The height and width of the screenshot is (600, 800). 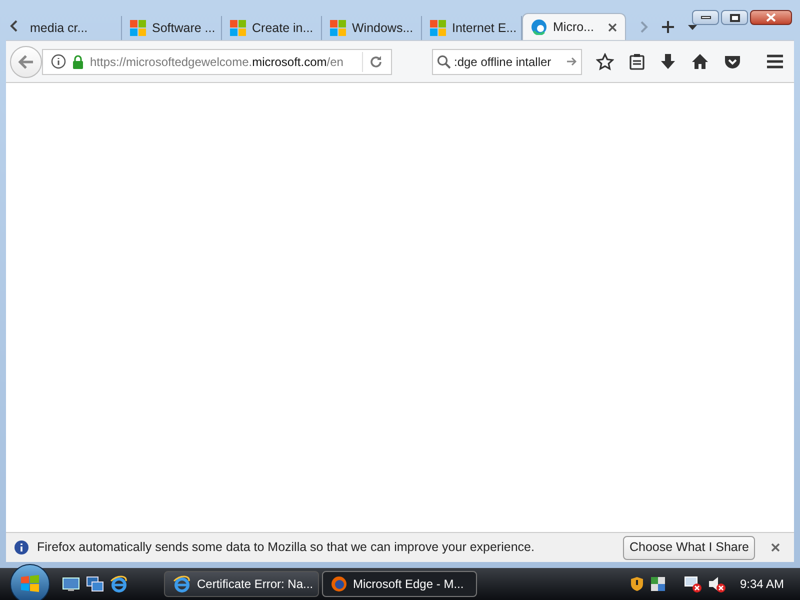 I want to click on windows-switch-icon, so click(x=95, y=584).